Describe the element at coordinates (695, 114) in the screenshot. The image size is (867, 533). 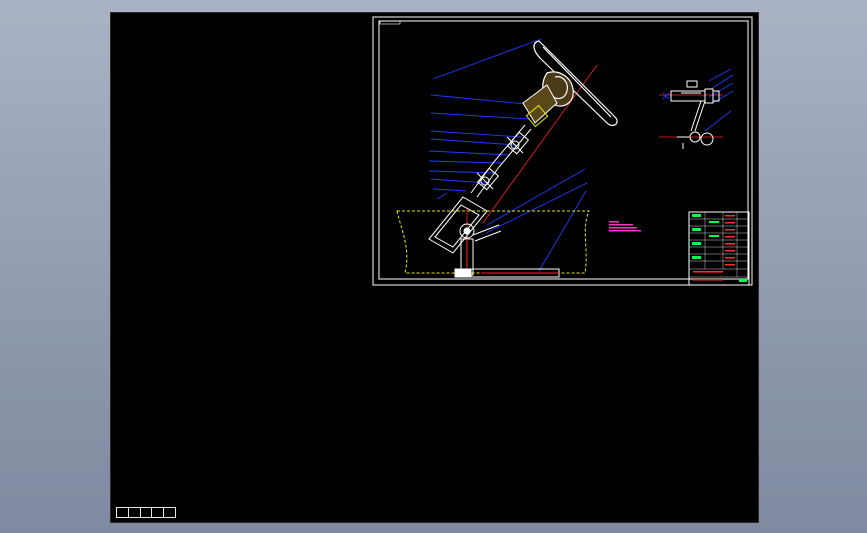
I see `detail-view` at that location.